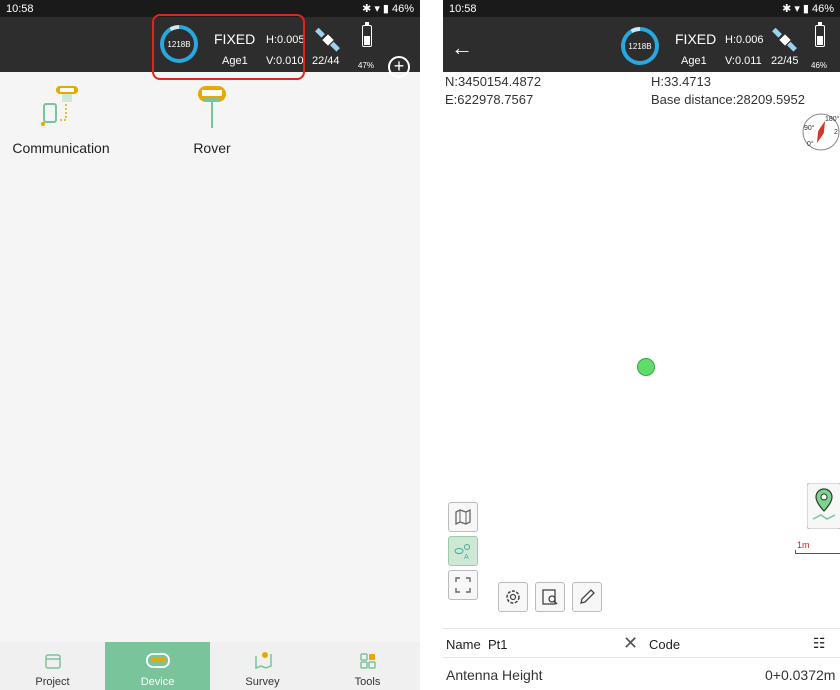 The height and width of the screenshot is (690, 840). I want to click on compass-west: 90°, so click(809, 128).